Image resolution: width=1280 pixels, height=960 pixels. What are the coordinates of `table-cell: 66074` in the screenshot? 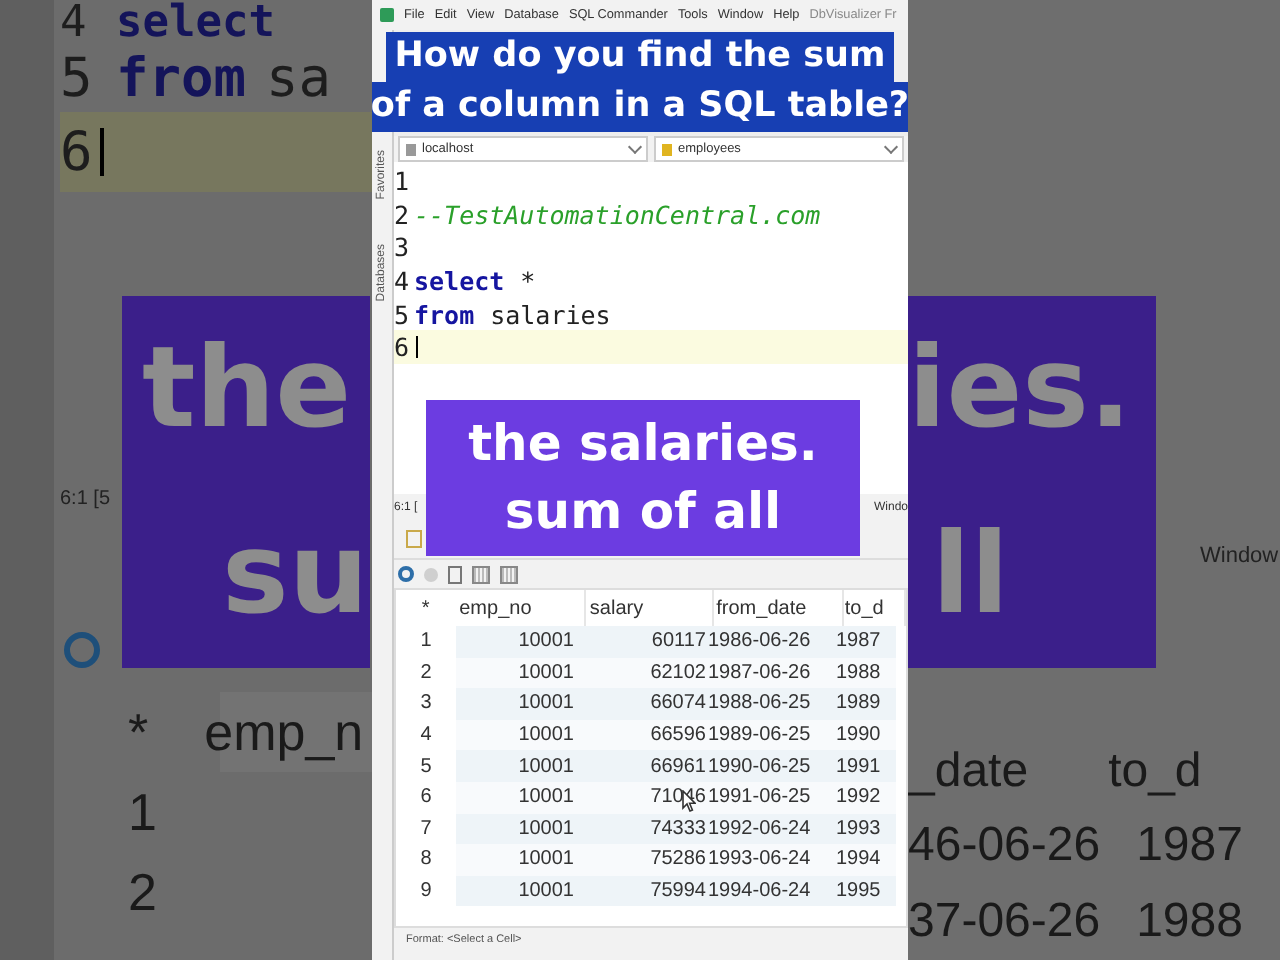 It's located at (644, 704).